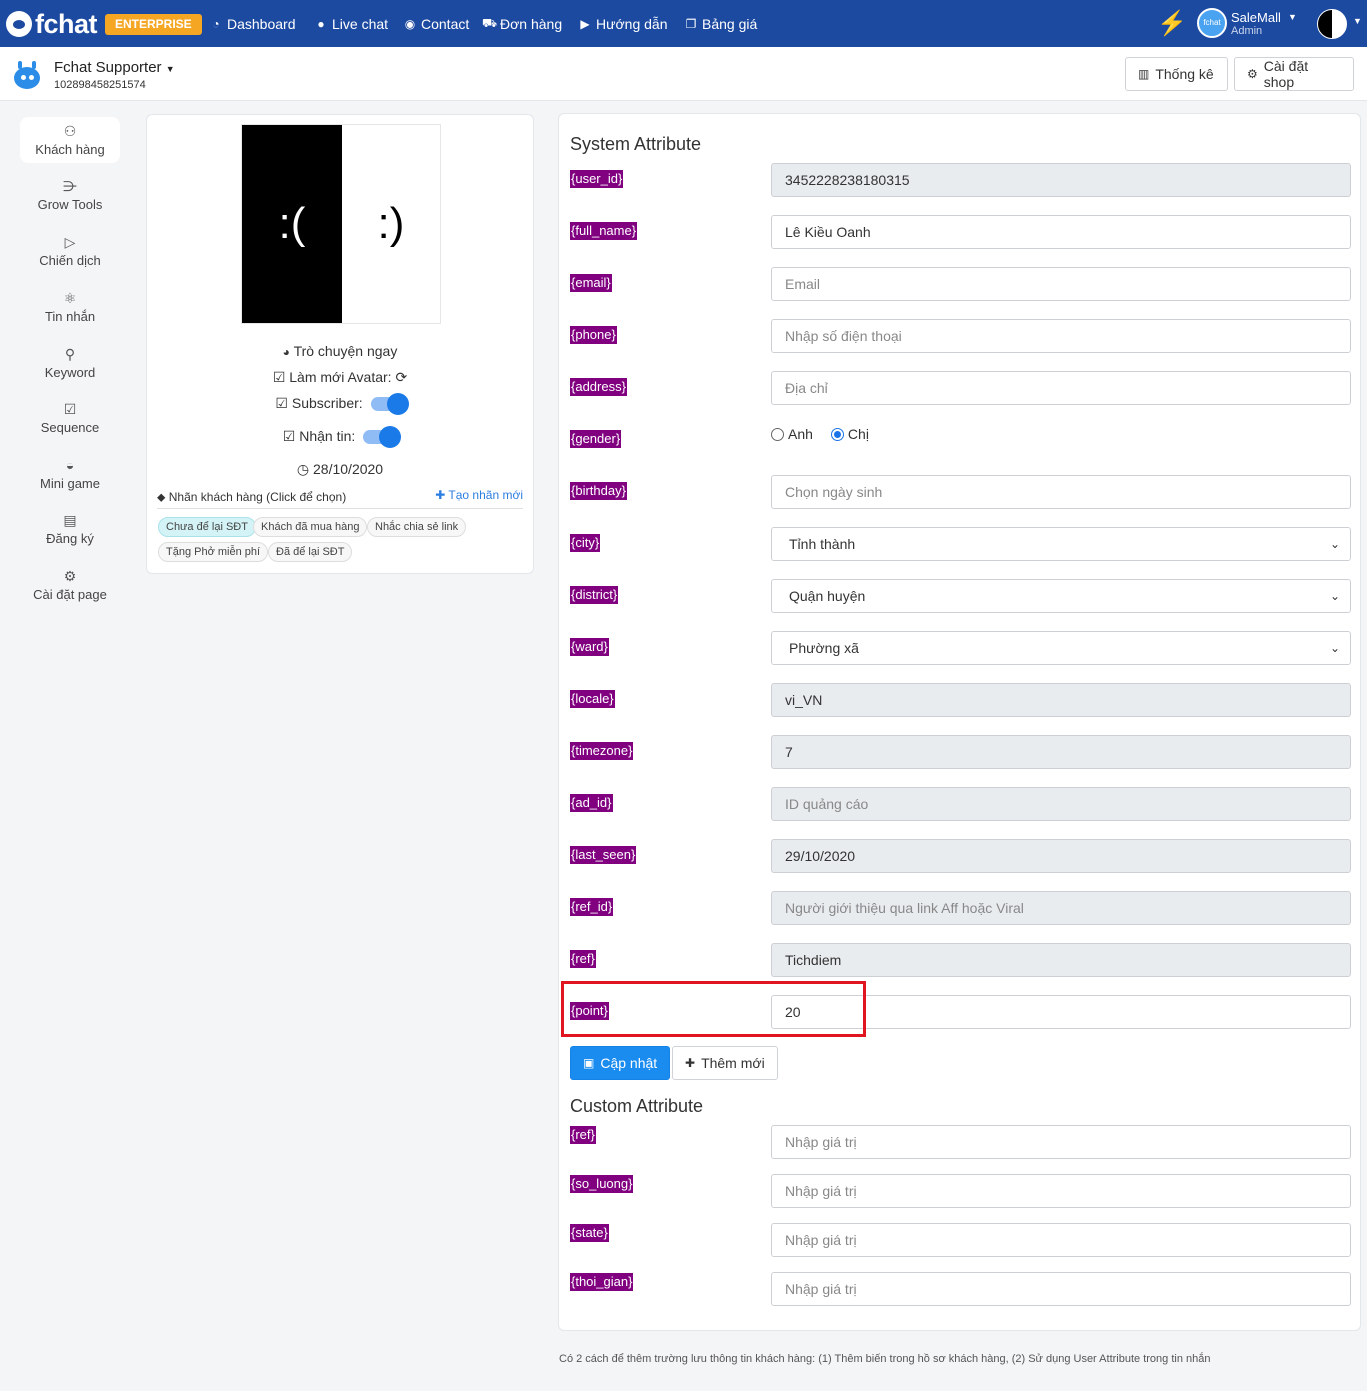  What do you see at coordinates (821, 1142) in the screenshot?
I see `custom-ref-placeholder: Nhập giá trị` at bounding box center [821, 1142].